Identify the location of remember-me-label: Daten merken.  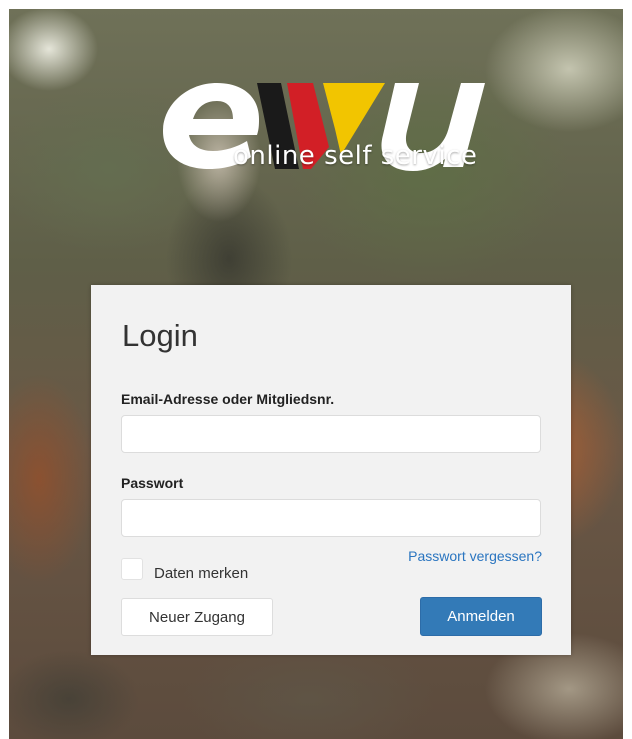
(201, 573).